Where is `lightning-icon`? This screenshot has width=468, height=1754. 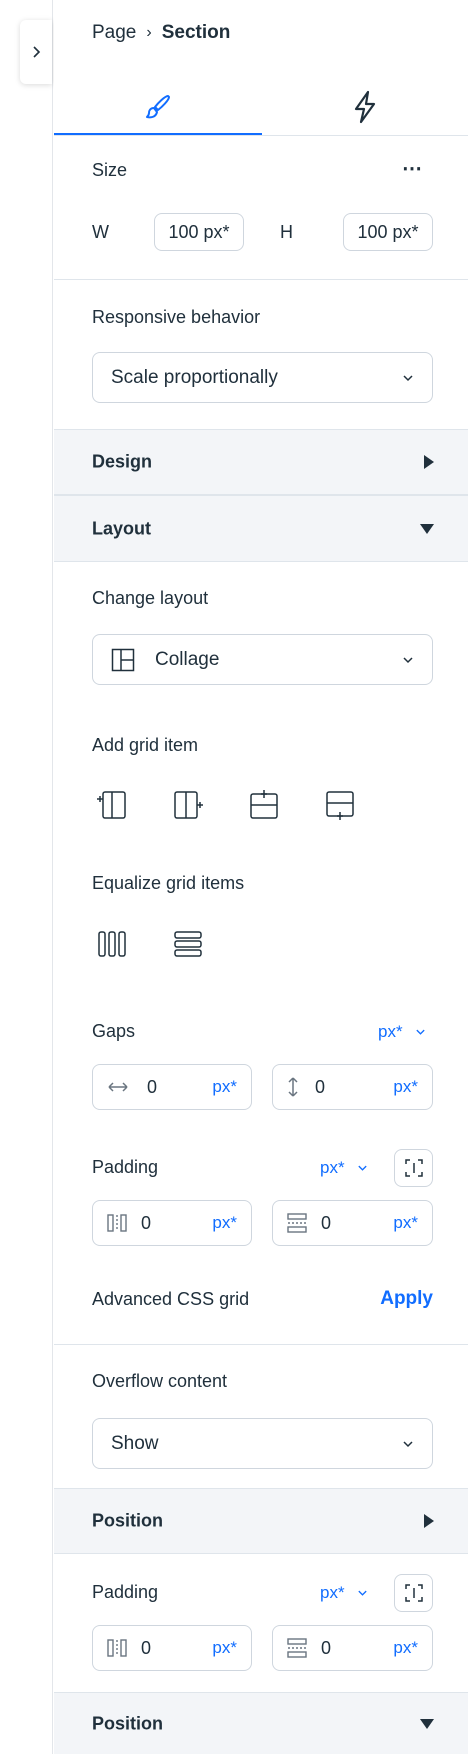
lightning-icon is located at coordinates (365, 107).